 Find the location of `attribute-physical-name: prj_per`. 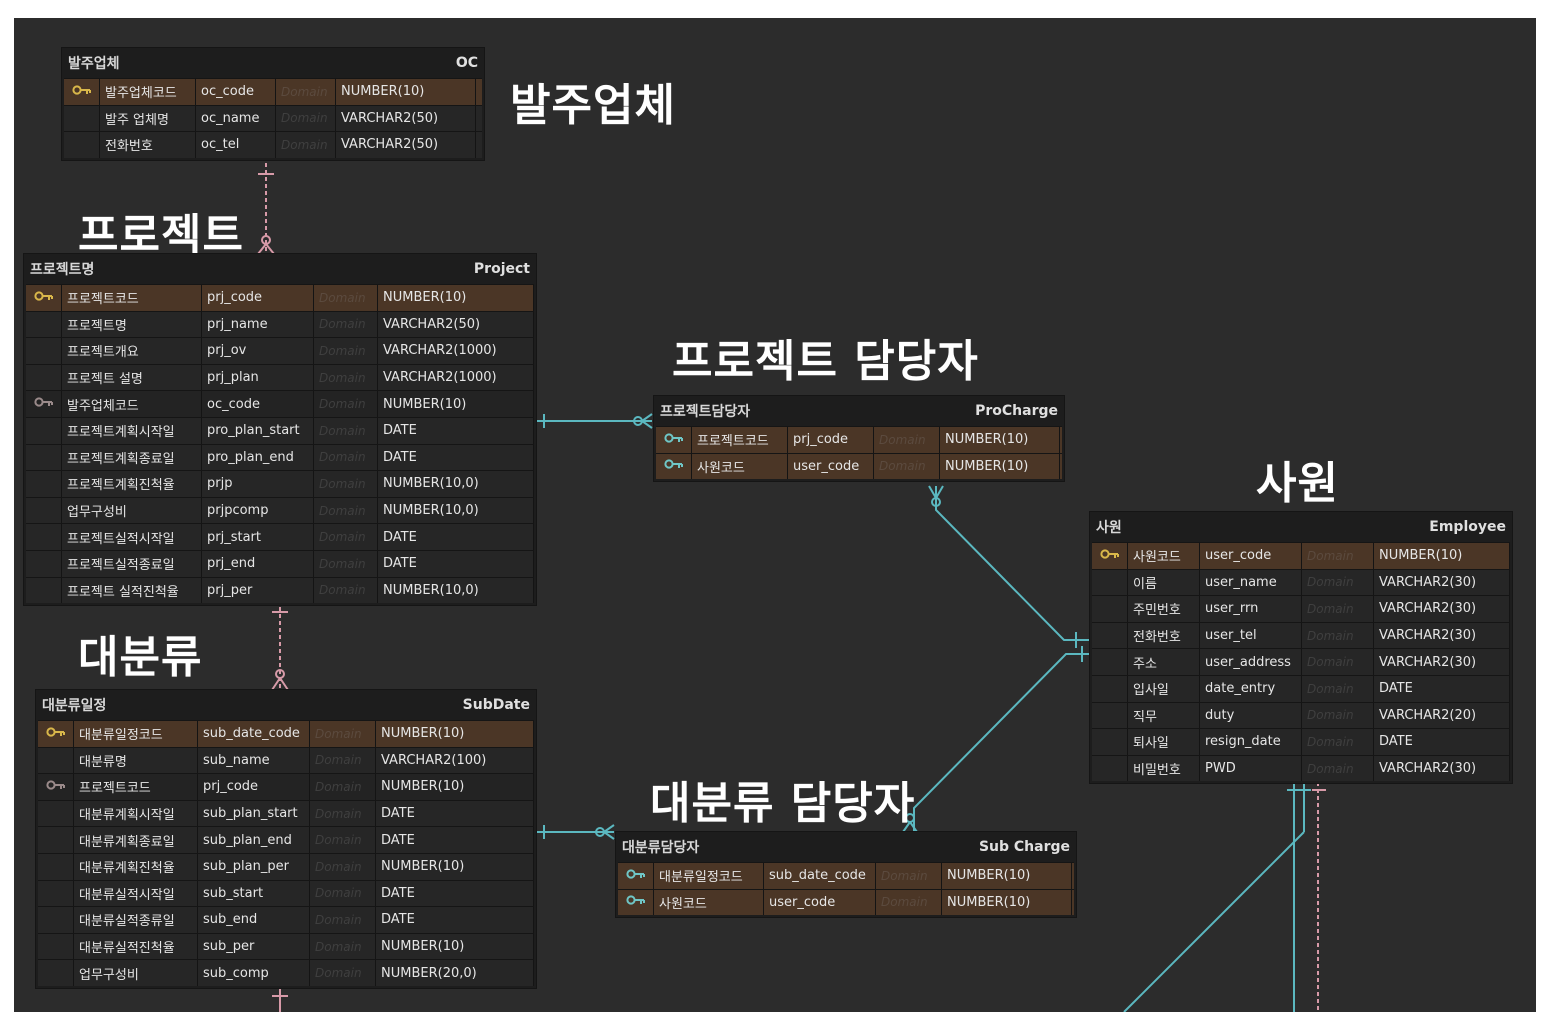

attribute-physical-name: prj_per is located at coordinates (258, 590).